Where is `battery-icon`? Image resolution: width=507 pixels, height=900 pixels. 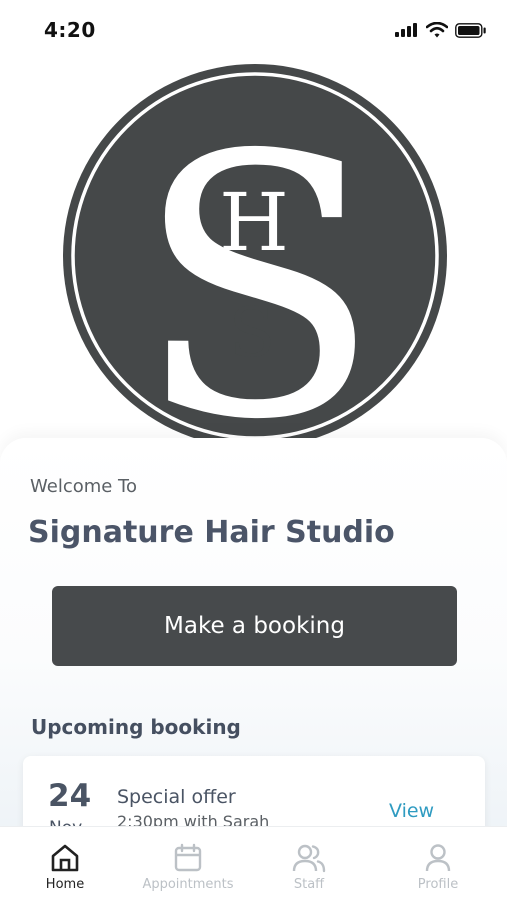
battery-icon is located at coordinates (470, 30).